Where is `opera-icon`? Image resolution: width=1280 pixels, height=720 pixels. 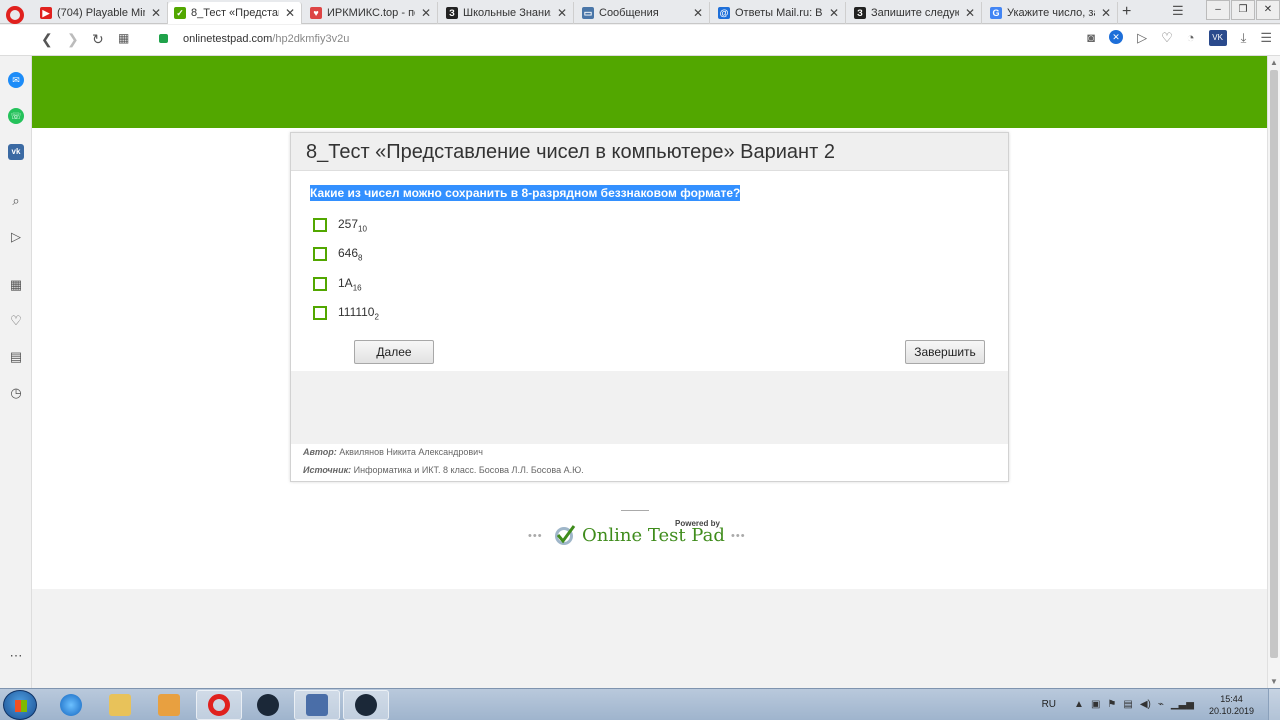
opera-icon is located at coordinates (219, 705).